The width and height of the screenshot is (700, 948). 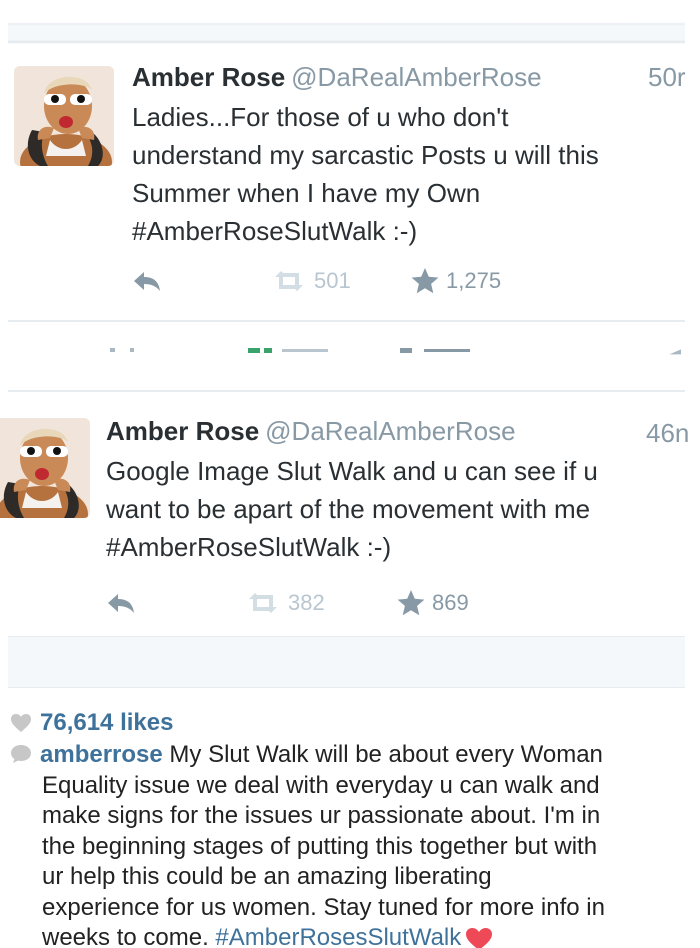 What do you see at coordinates (306, 602) in the screenshot?
I see `retweet-count: 382` at bounding box center [306, 602].